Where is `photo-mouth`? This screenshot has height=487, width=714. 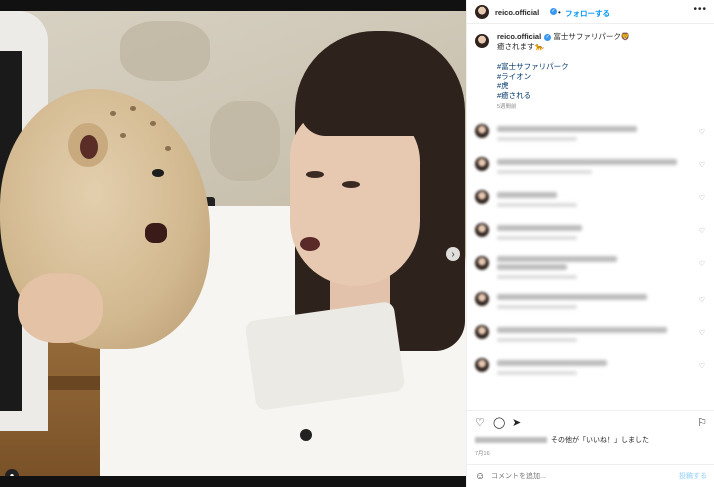 photo-mouth is located at coordinates (310, 244).